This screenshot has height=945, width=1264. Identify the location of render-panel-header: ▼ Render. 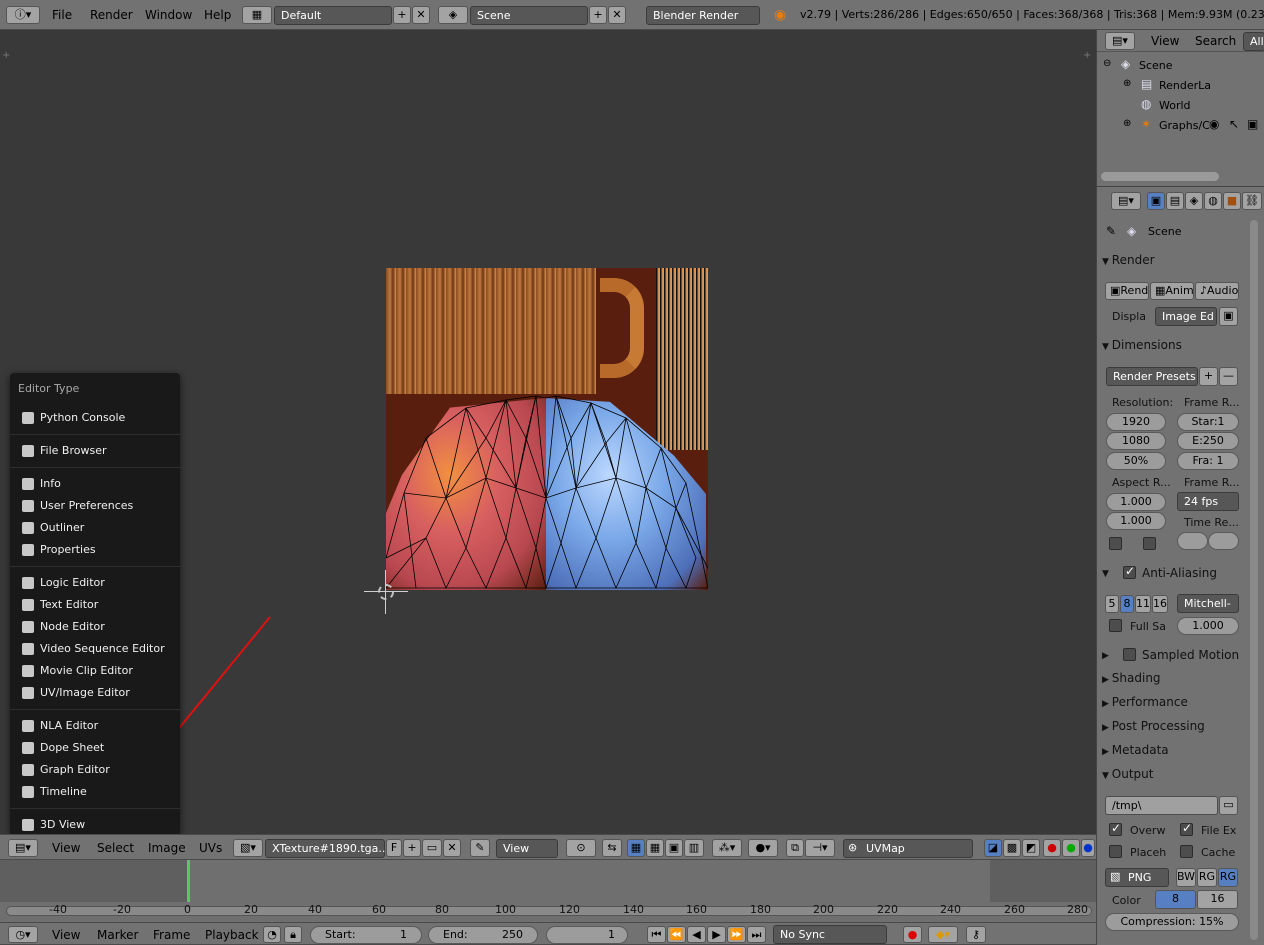
(1172, 260).